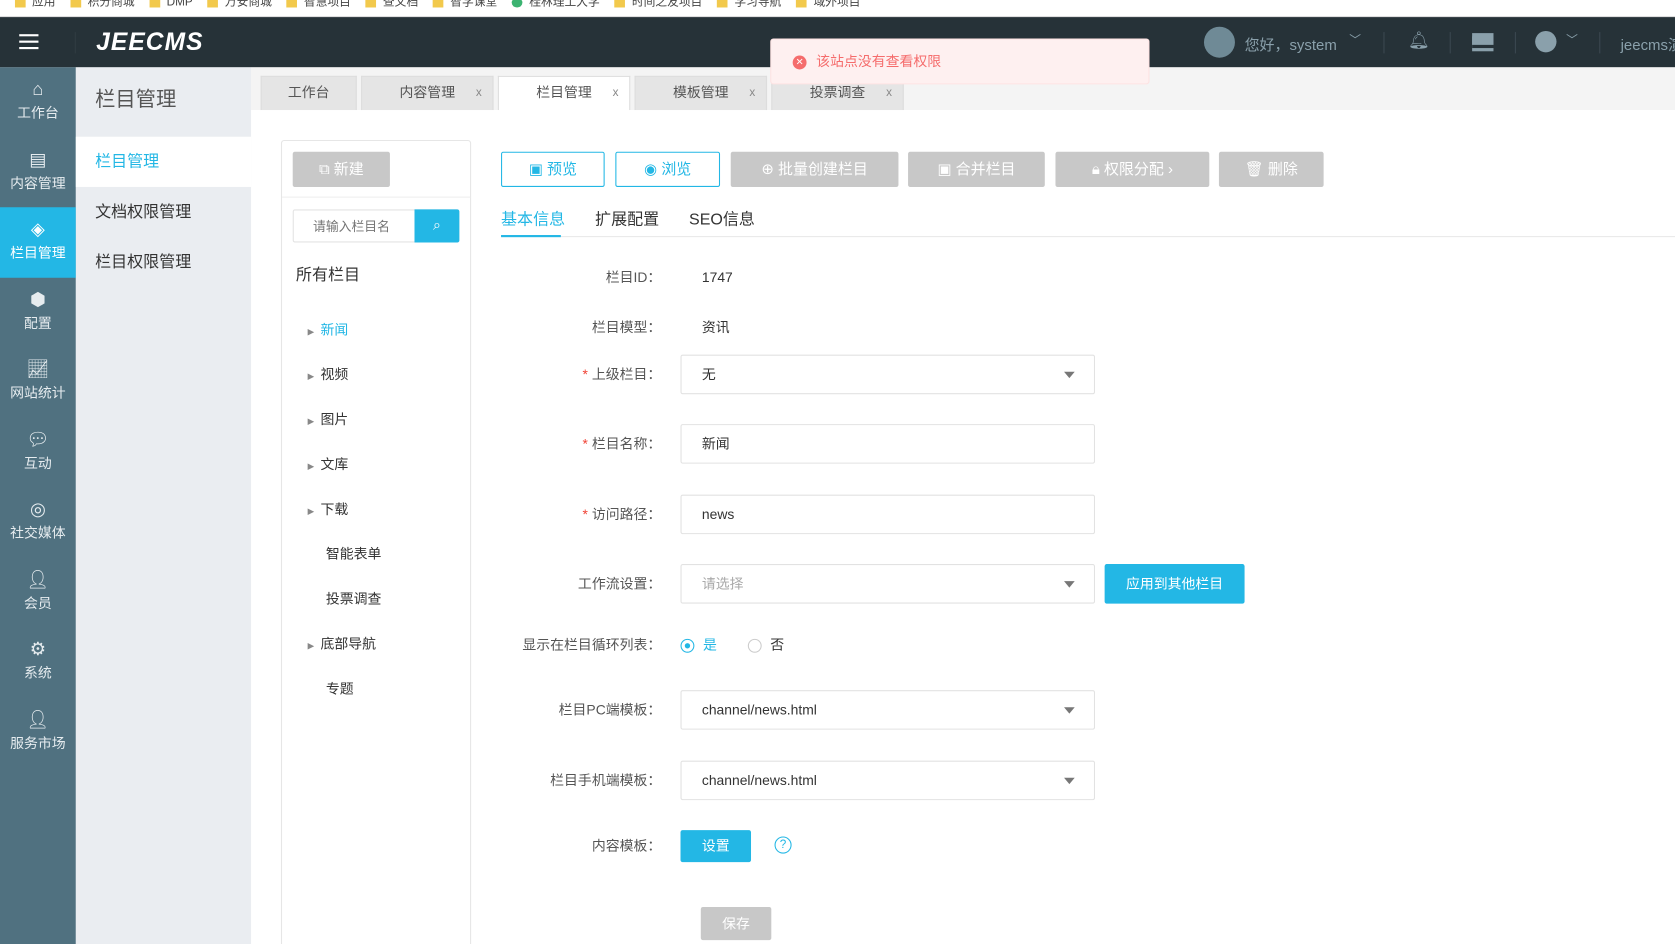 This screenshot has width=1675, height=944. I want to click on pc-template-select: channel/news.html, so click(888, 710).